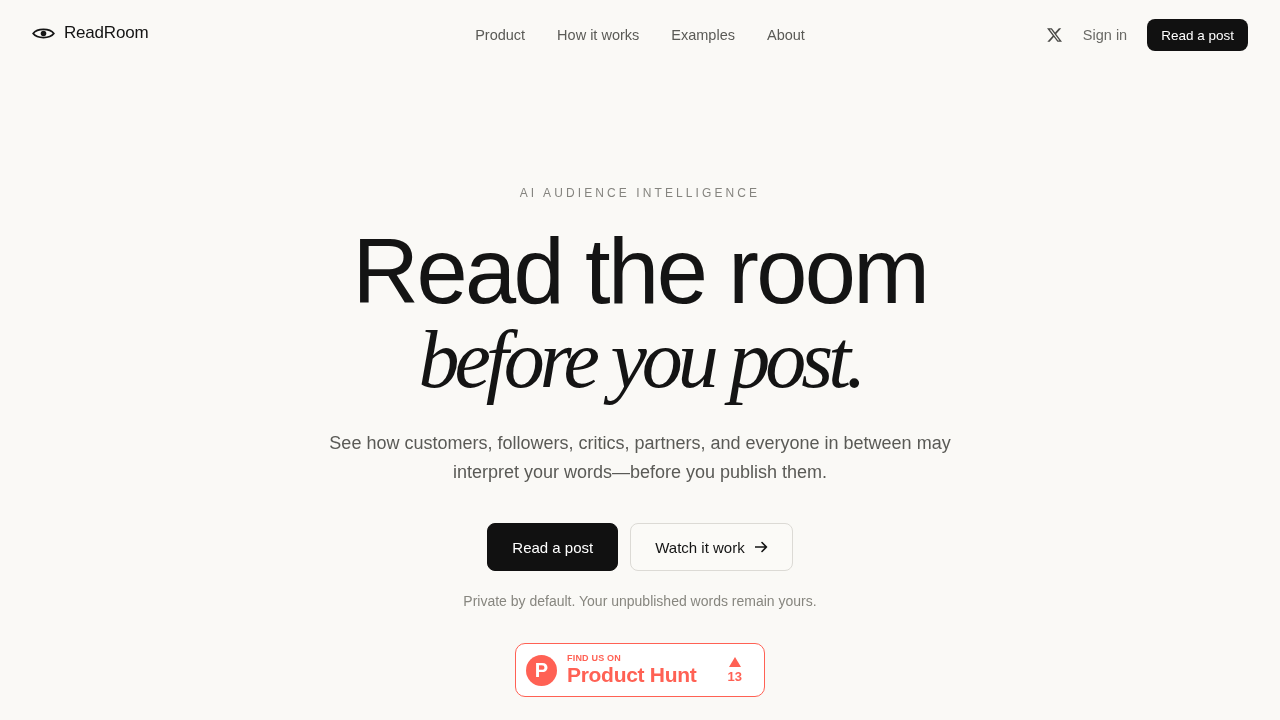 The height and width of the screenshot is (720, 1280). Describe the element at coordinates (1105, 35) in the screenshot. I see `sign-in-link: Sign in` at that location.